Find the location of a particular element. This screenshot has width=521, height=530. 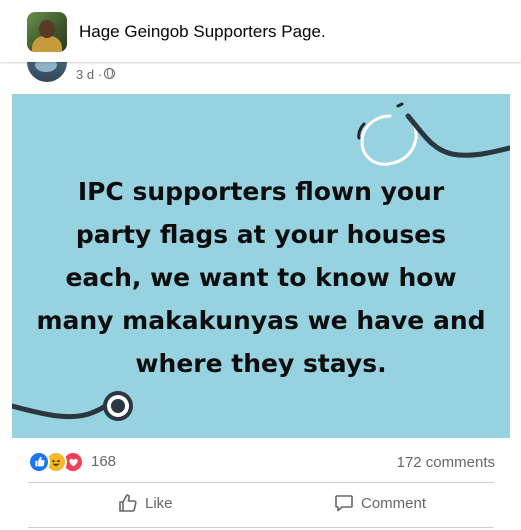

comment-icon is located at coordinates (344, 503).